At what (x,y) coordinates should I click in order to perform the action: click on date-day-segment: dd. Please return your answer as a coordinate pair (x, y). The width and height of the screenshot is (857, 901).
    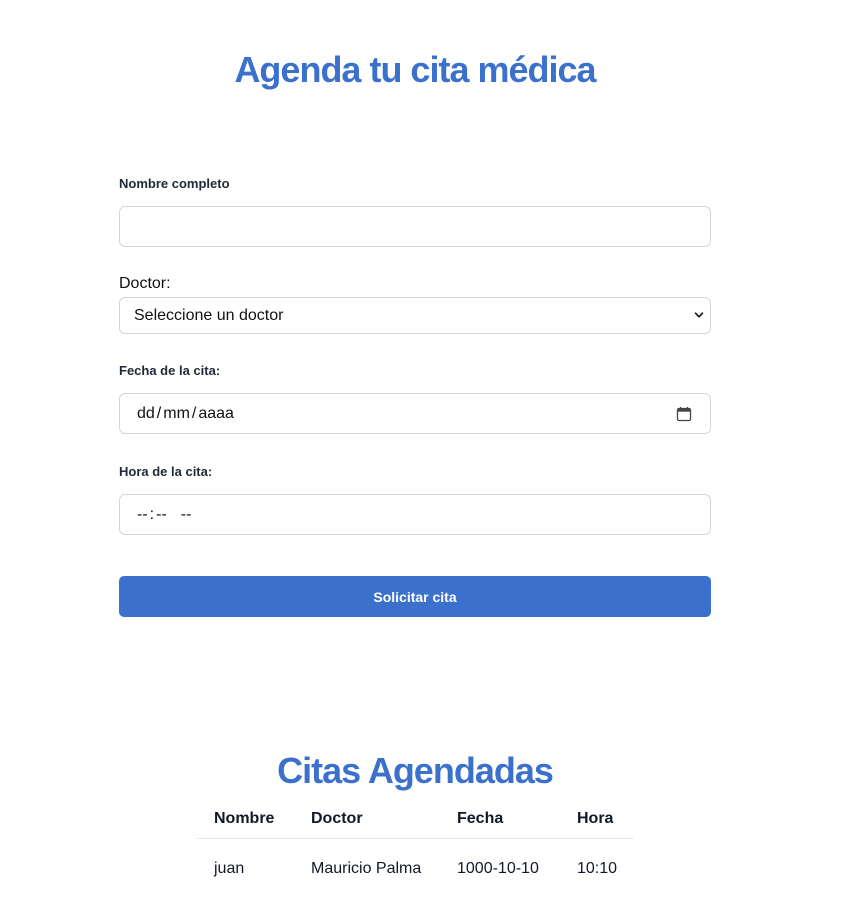
    Looking at the image, I should click on (146, 414).